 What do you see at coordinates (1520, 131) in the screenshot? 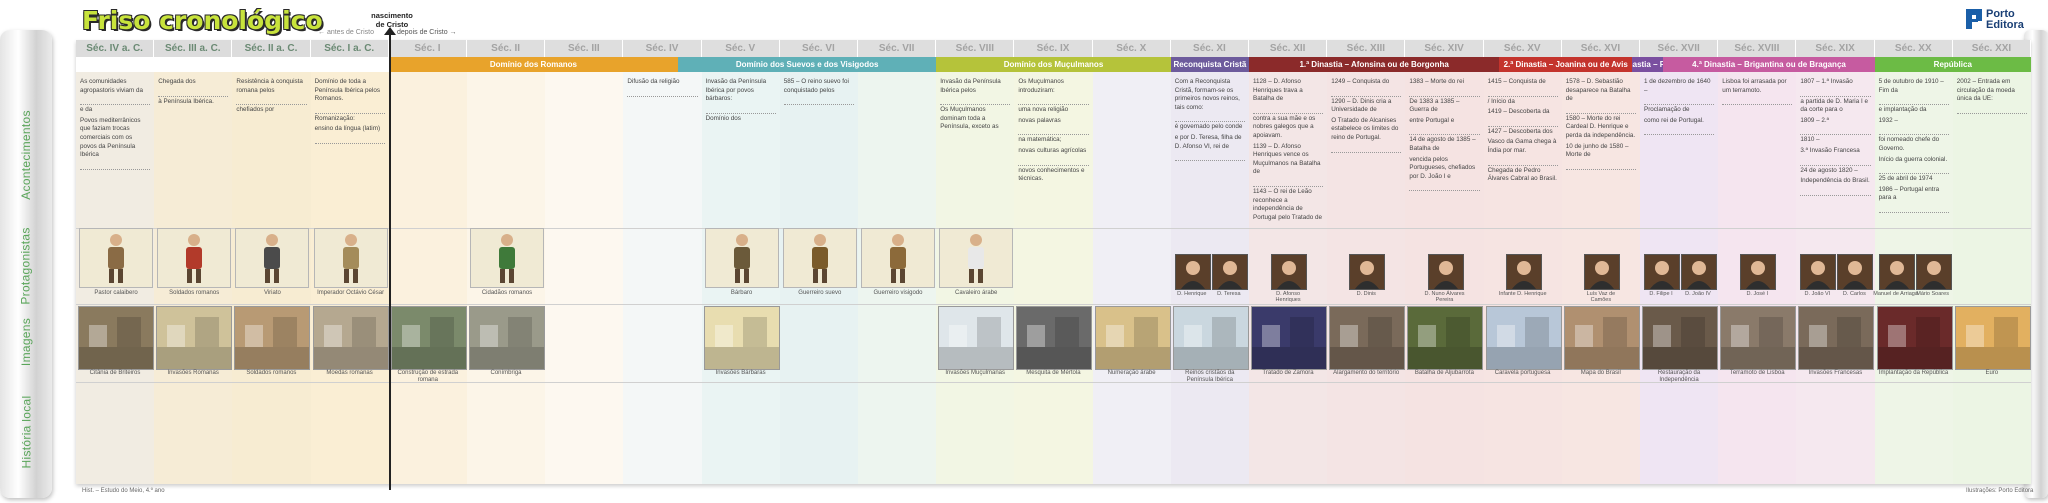
I see `event-text: 1427 – Descoberta dos` at bounding box center [1520, 131].